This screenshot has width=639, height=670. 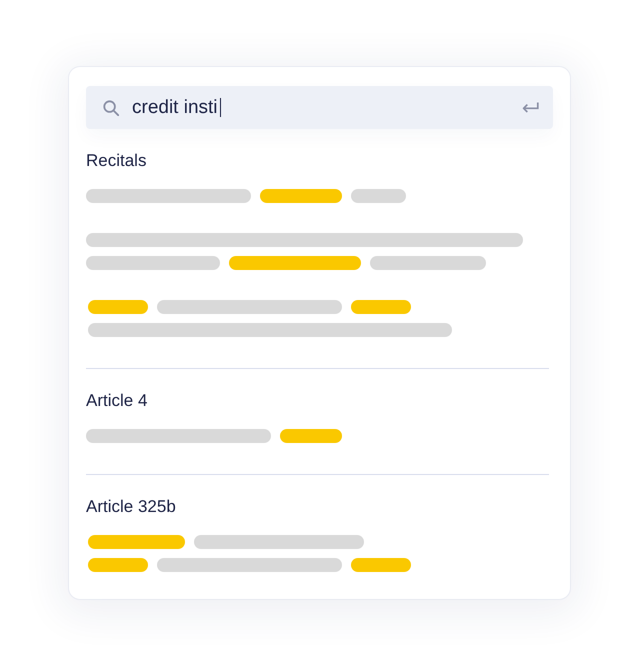 What do you see at coordinates (117, 161) in the screenshot?
I see `result-heading: Recitals` at bounding box center [117, 161].